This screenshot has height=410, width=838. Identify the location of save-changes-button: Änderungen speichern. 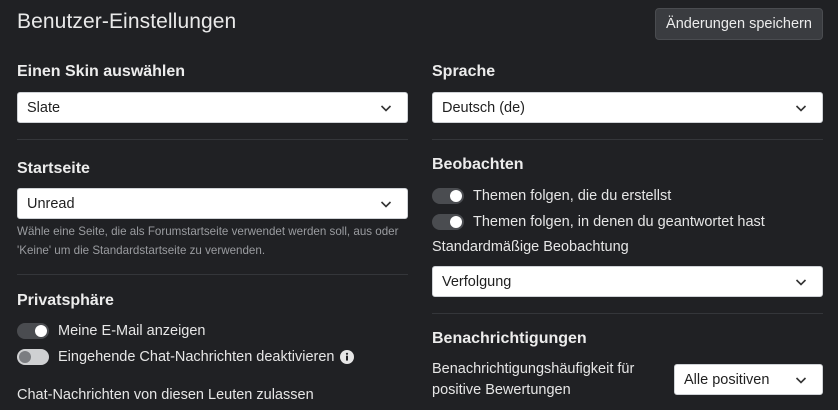
(739, 24).